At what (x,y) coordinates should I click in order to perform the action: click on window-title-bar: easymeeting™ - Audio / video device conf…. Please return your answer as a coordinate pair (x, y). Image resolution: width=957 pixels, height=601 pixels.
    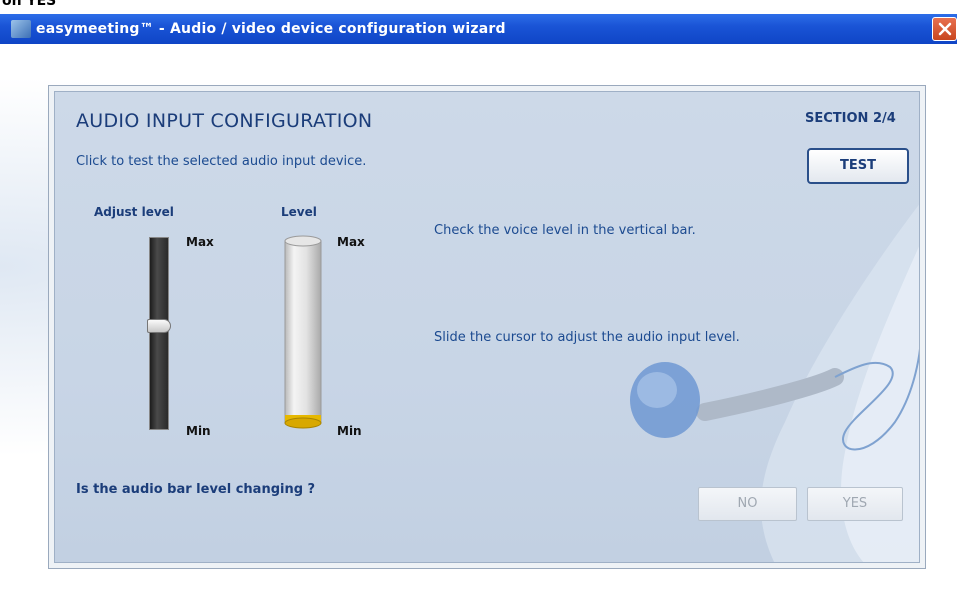
    Looking at the image, I should click on (478, 29).